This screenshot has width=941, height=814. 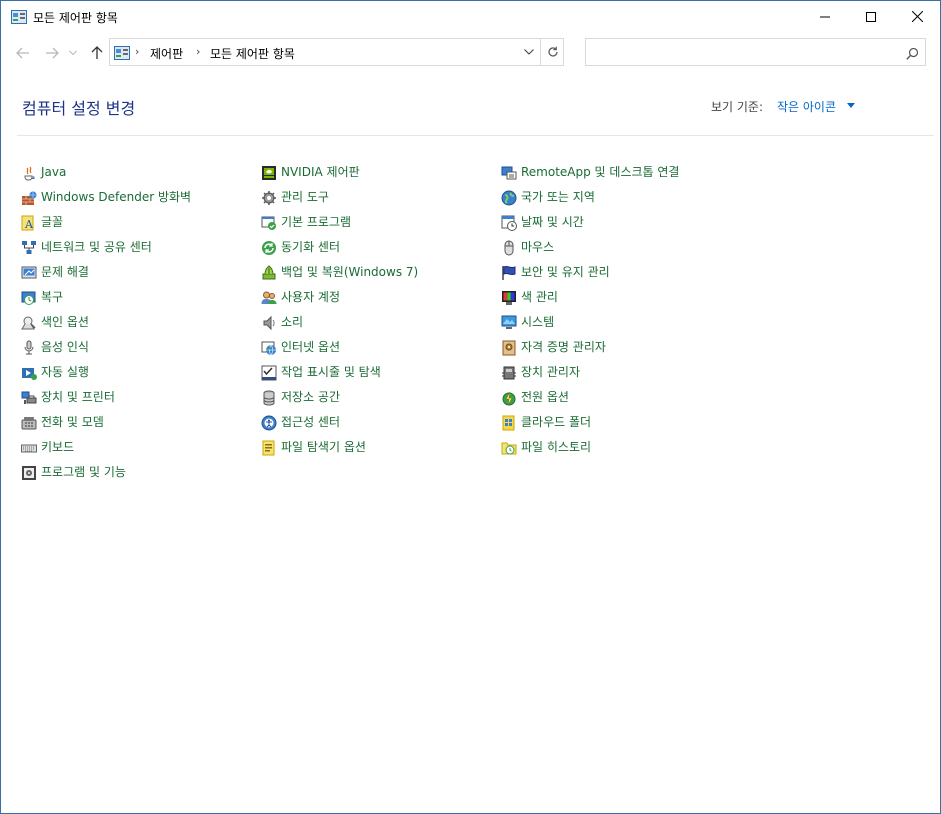 I want to click on item-nvidia-control-panel: NVIDIA 제어판, so click(x=339, y=176).